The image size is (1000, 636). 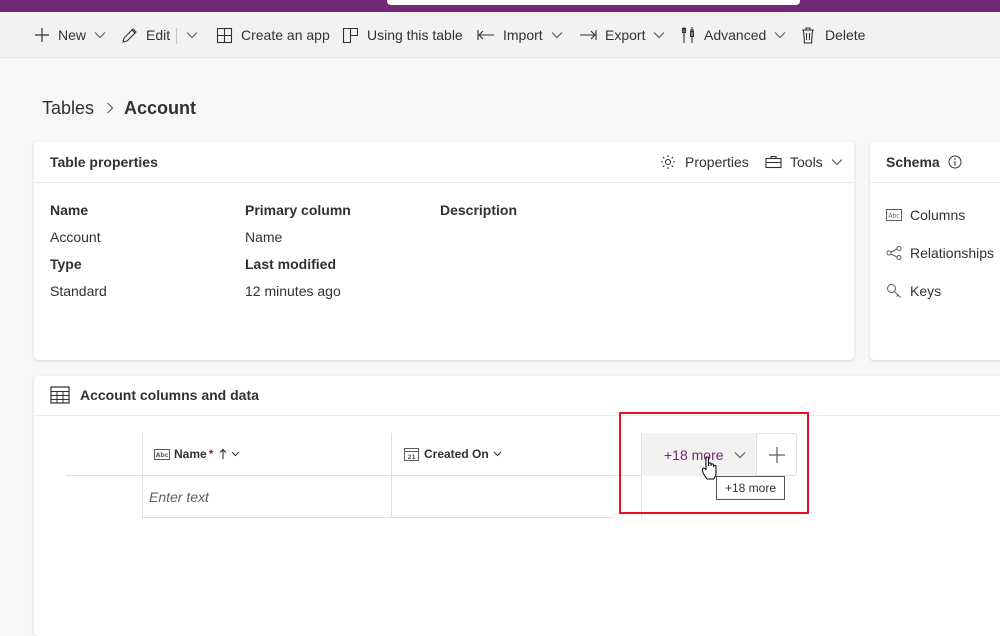 What do you see at coordinates (160, 107) in the screenshot?
I see `page-title: Account` at bounding box center [160, 107].